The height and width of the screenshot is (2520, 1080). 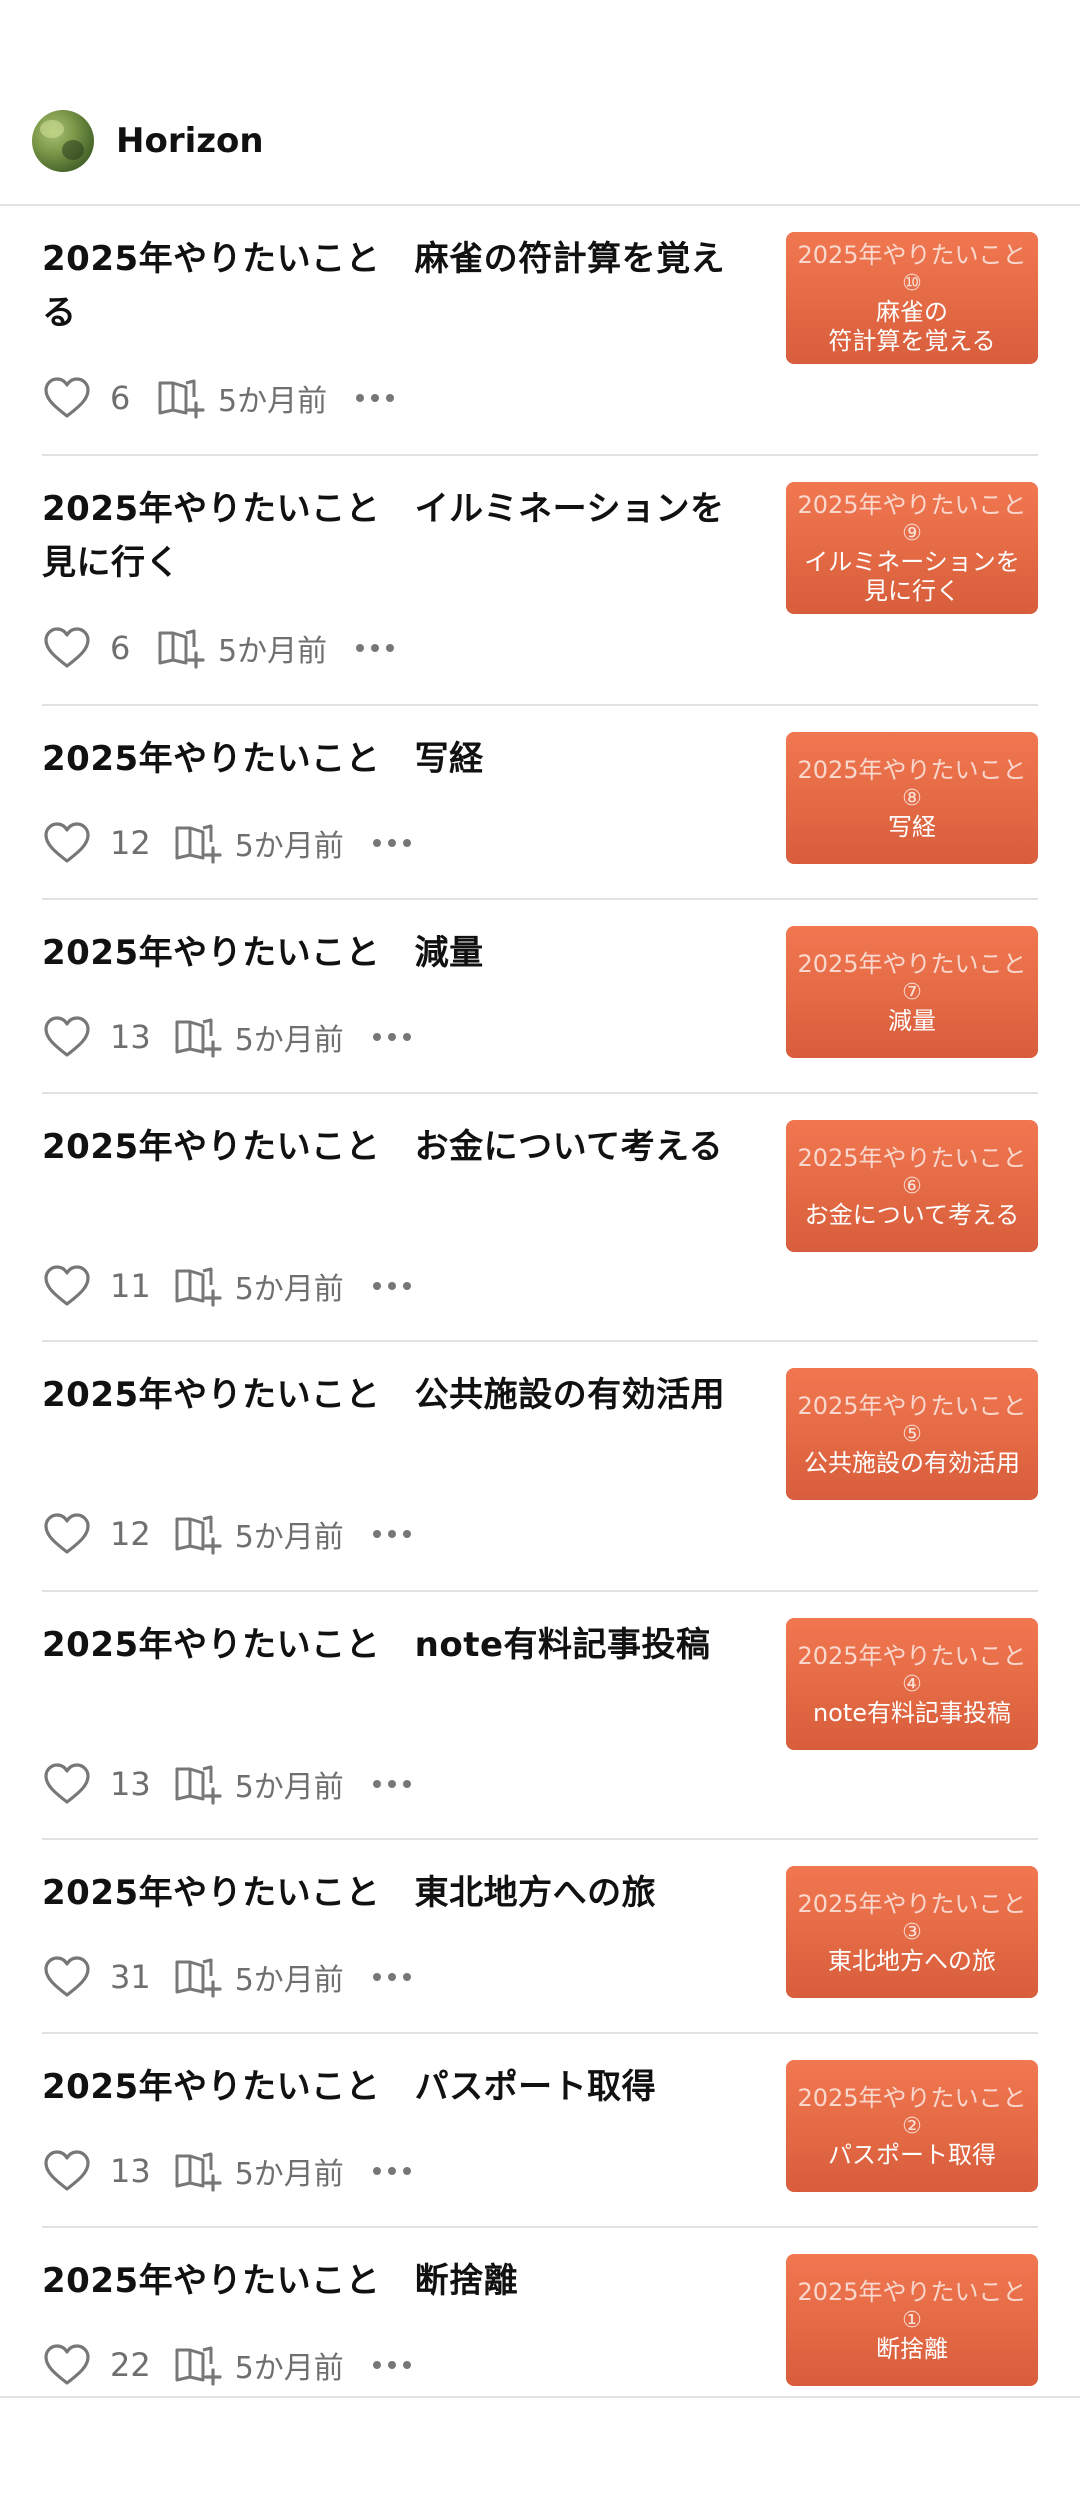 I want to click on article-thumbnail: 2025年やりたいこと ⑩ 麻雀の 符計算を覚える, so click(x=912, y=298).